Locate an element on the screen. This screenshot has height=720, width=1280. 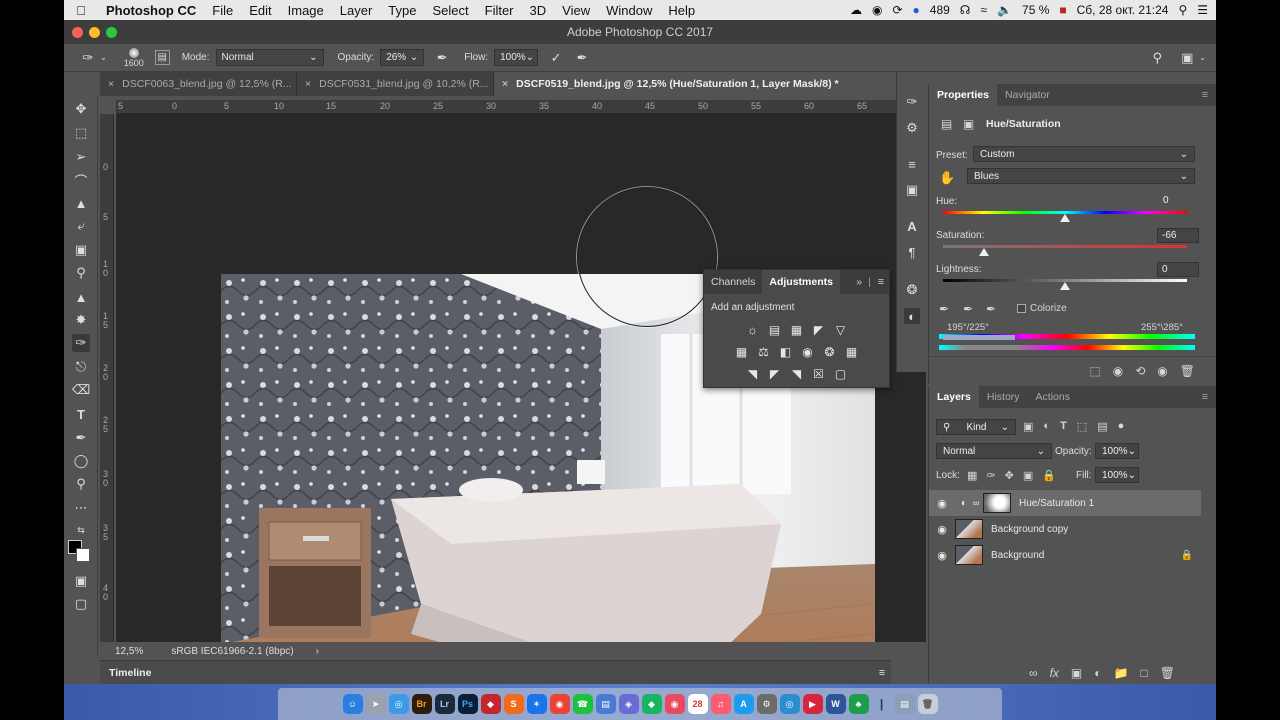
move-tool-icon: ✥ is located at coordinates (81, 109).